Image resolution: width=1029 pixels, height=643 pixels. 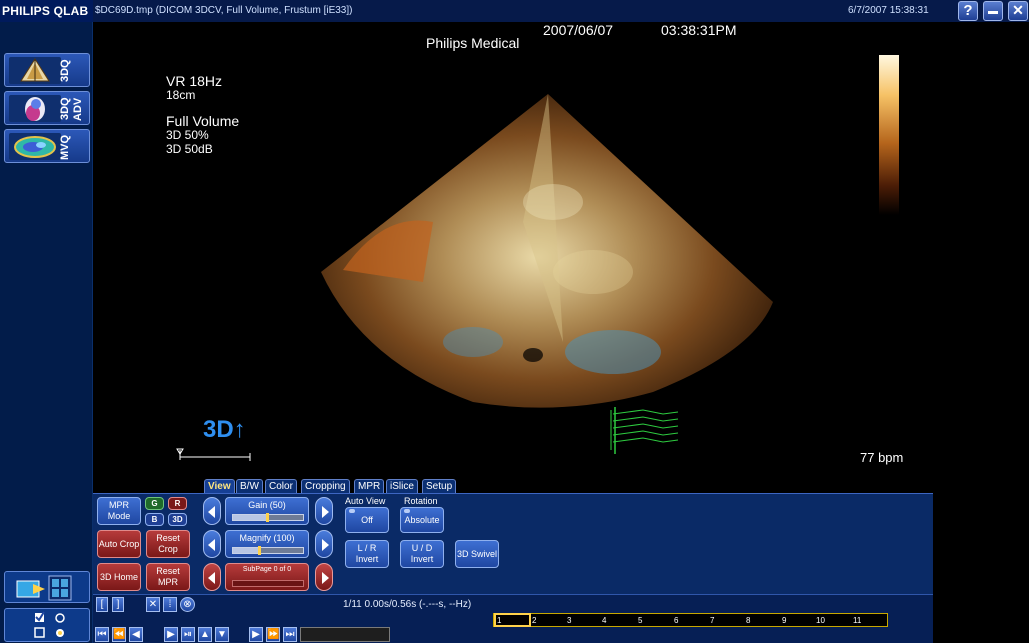 I want to click on tool-3dq-button: 3DQ, so click(x=47, y=70).